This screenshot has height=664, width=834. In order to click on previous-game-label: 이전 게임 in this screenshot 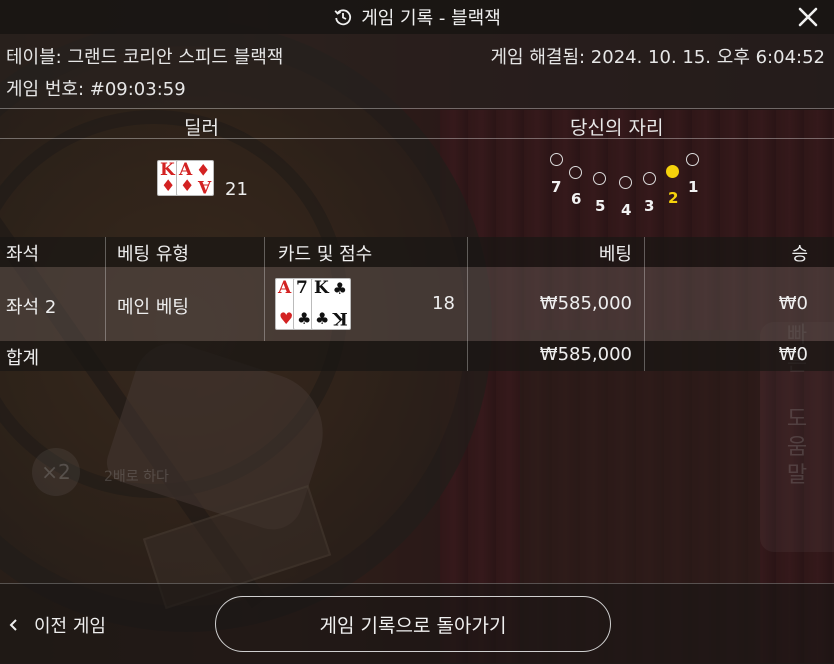, I will do `click(70, 626)`.